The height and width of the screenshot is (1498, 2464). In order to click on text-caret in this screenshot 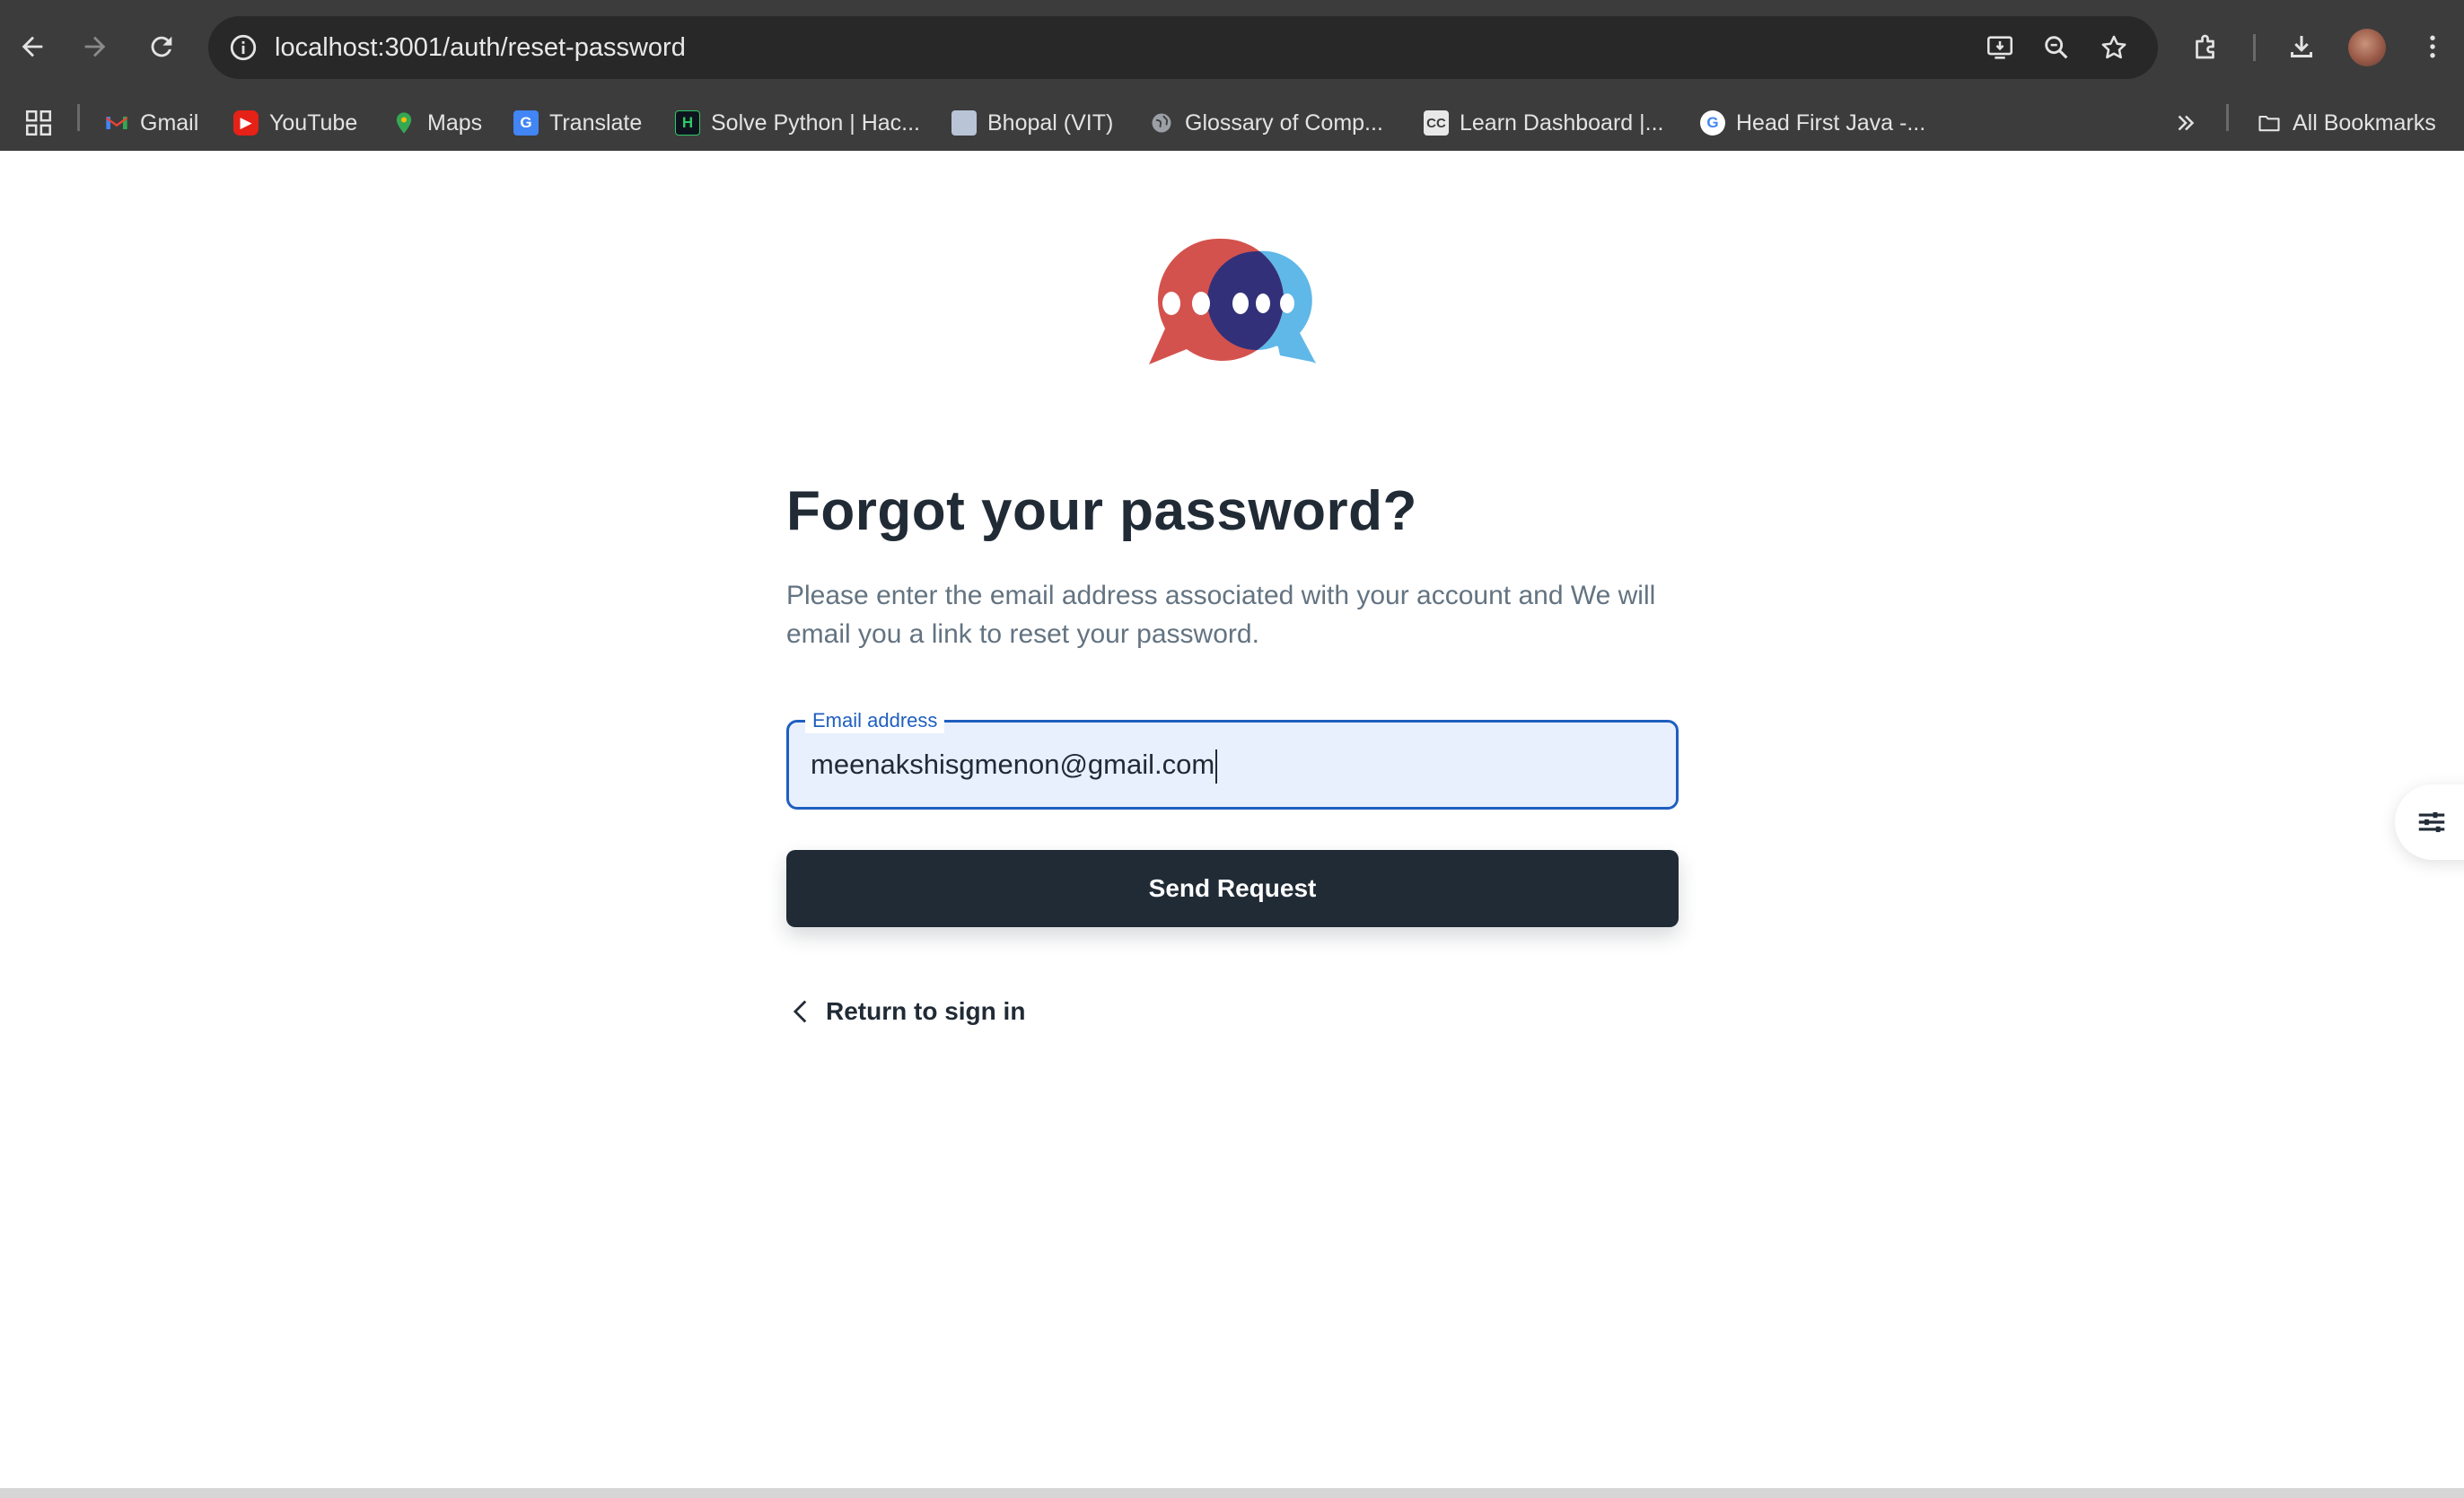, I will do `click(1216, 766)`.